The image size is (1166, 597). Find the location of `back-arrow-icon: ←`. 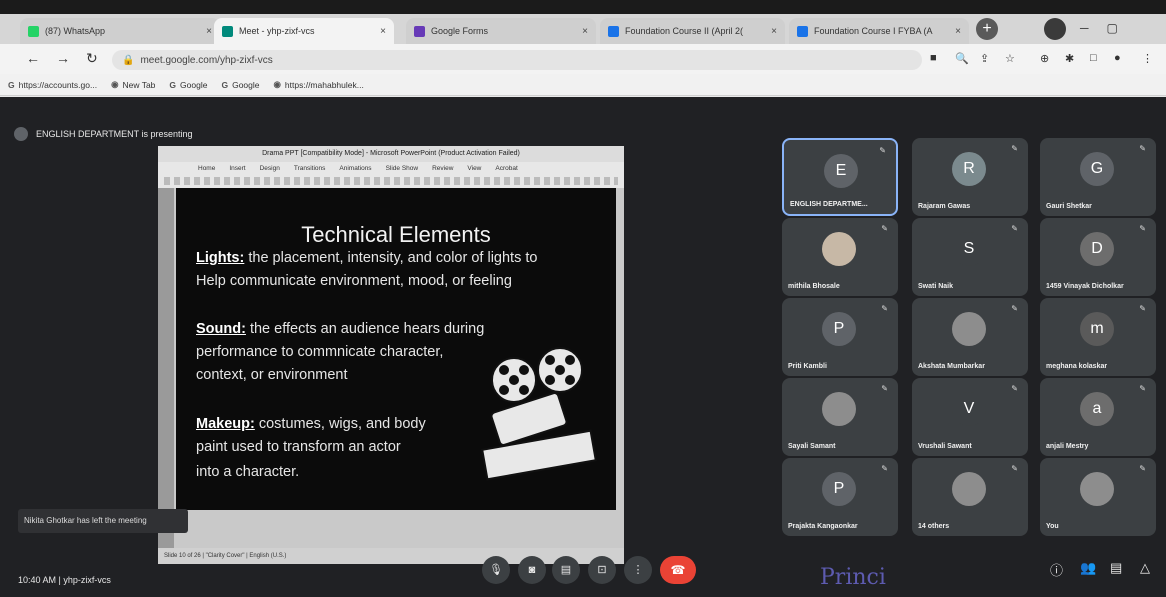

back-arrow-icon: ← is located at coordinates (33, 58).